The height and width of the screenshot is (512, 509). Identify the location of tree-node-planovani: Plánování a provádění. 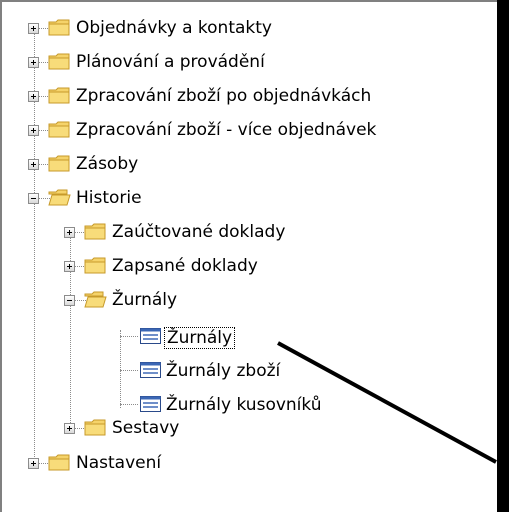
(249, 66).